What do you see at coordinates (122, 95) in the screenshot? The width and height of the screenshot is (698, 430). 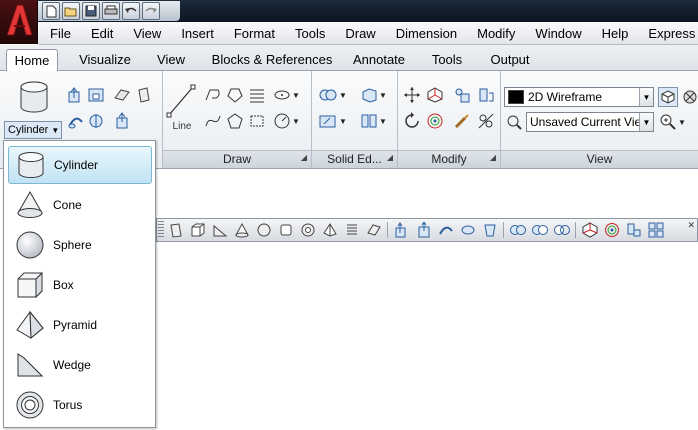 I see `planar-surface-icon` at bounding box center [122, 95].